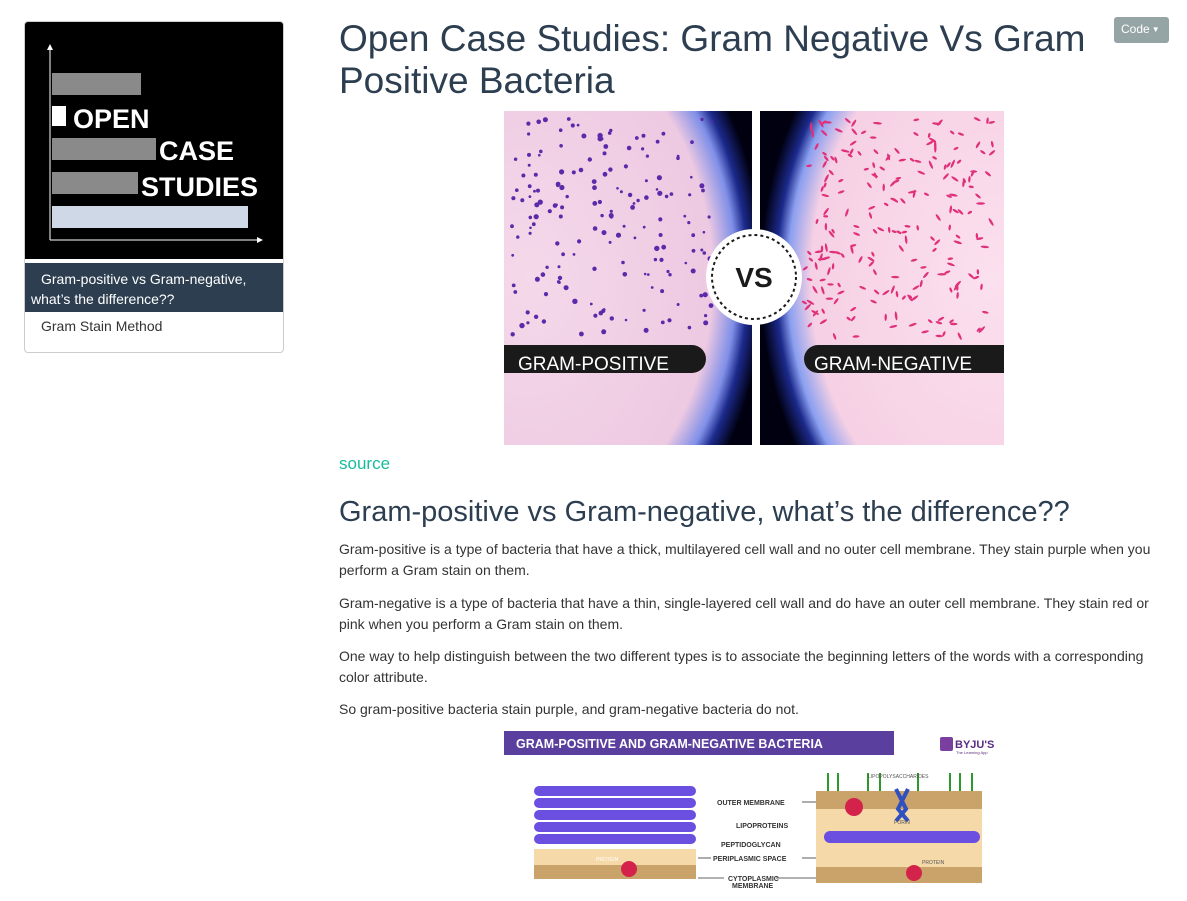 This screenshot has width=1187, height=901. I want to click on toc-item-label-line1: Gram-positive vs Gram-negative,, so click(144, 279).